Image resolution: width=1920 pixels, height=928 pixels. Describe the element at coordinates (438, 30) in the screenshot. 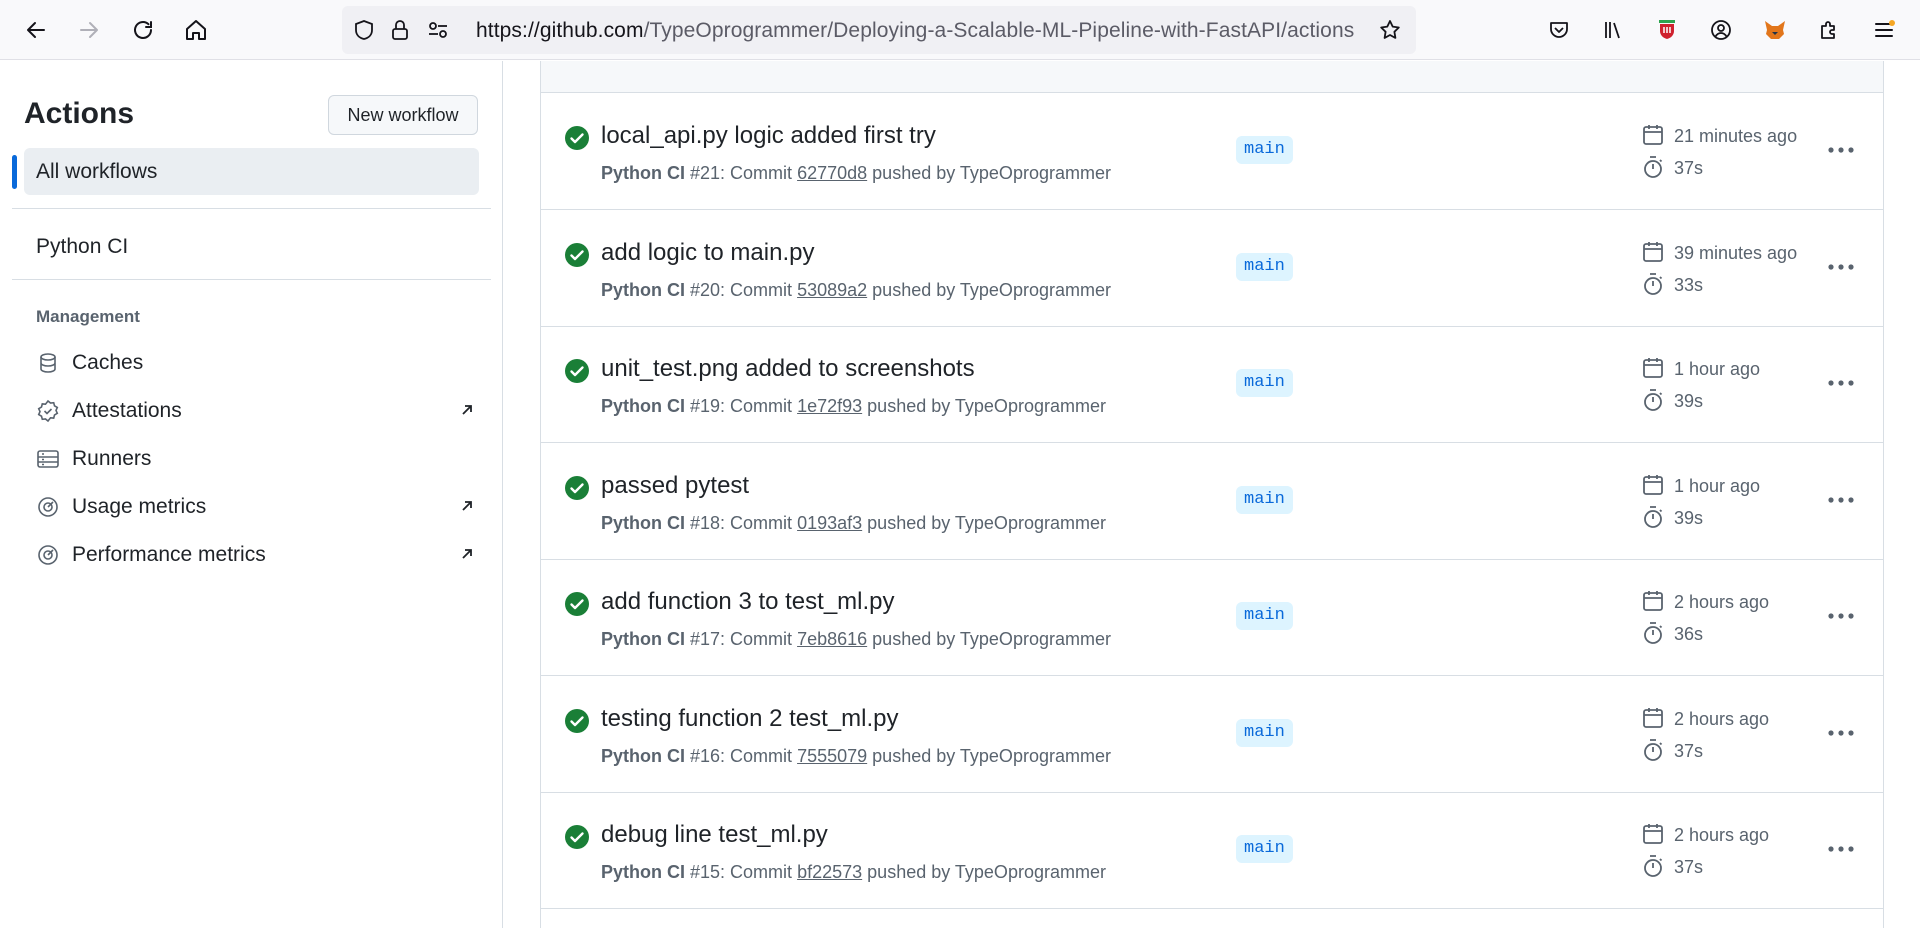

I see `permissions-icon` at that location.